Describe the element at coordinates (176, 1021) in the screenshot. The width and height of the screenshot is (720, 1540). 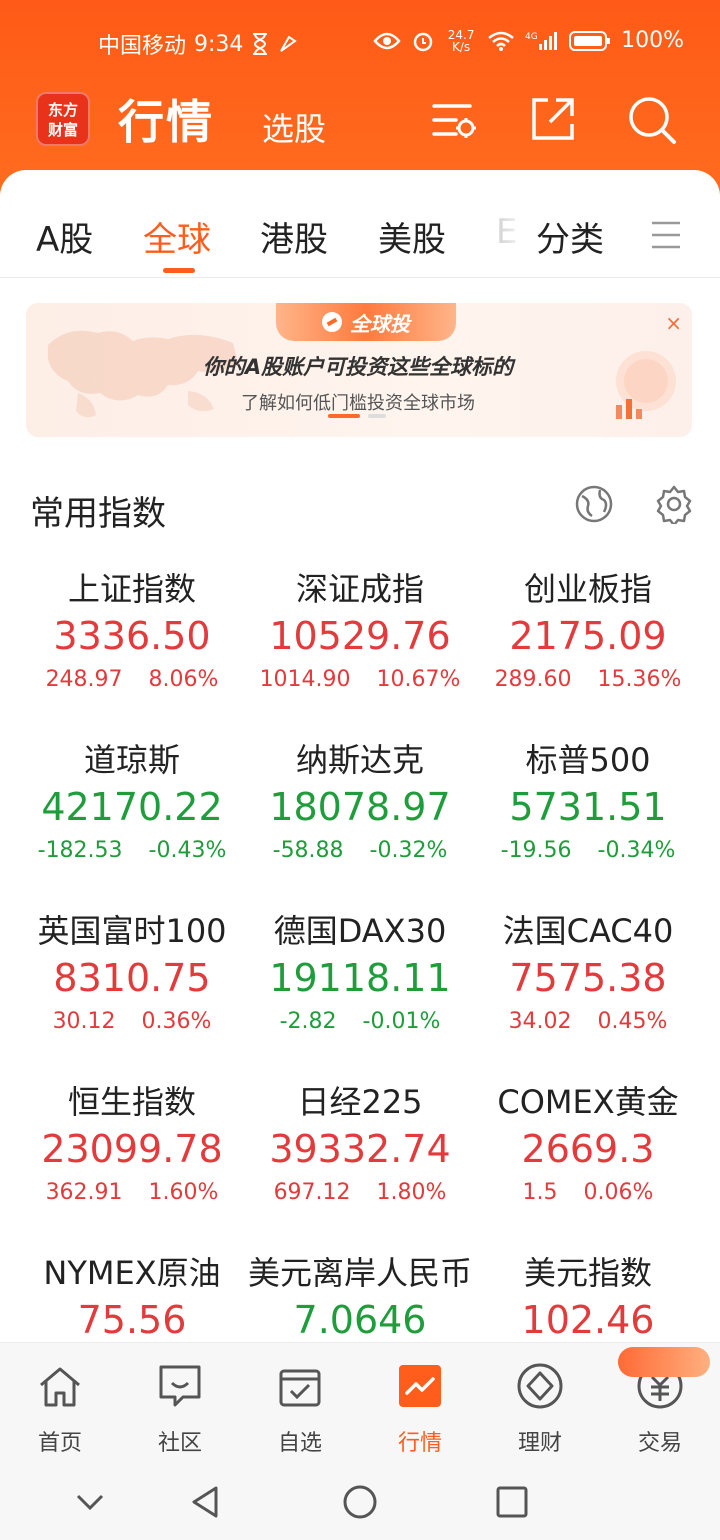
I see `index-change-pct: 0.36%` at that location.